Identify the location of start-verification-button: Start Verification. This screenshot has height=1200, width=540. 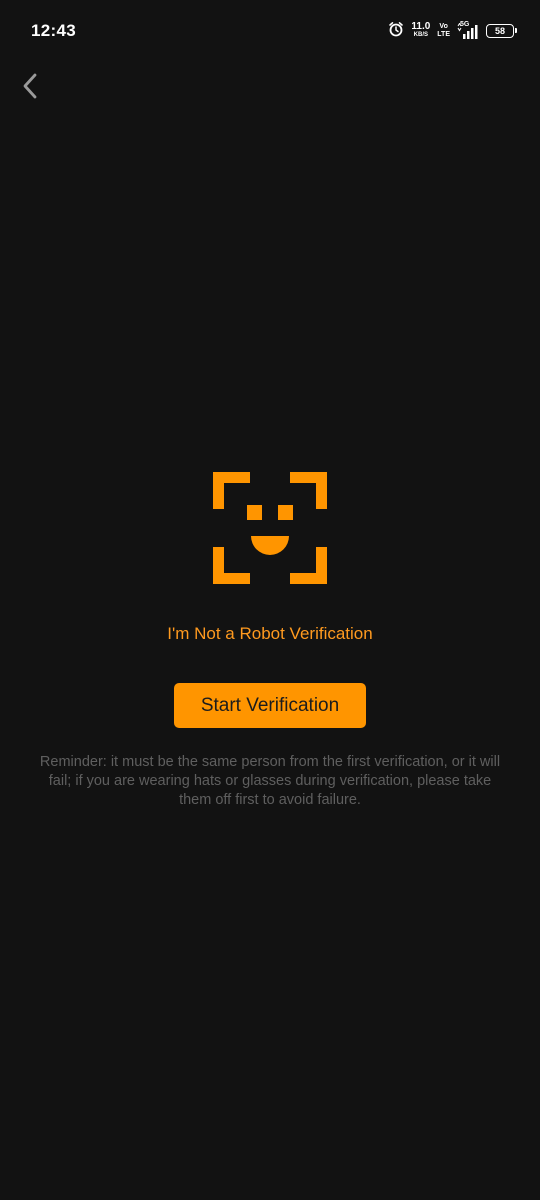
(270, 705).